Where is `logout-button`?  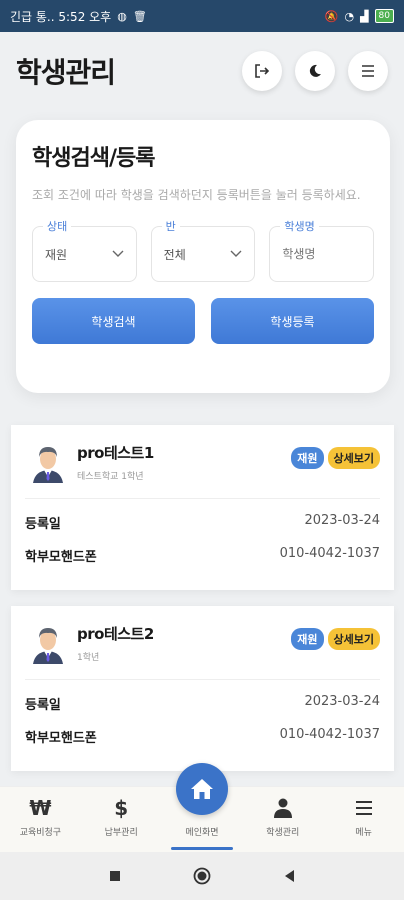
logout-button is located at coordinates (262, 71).